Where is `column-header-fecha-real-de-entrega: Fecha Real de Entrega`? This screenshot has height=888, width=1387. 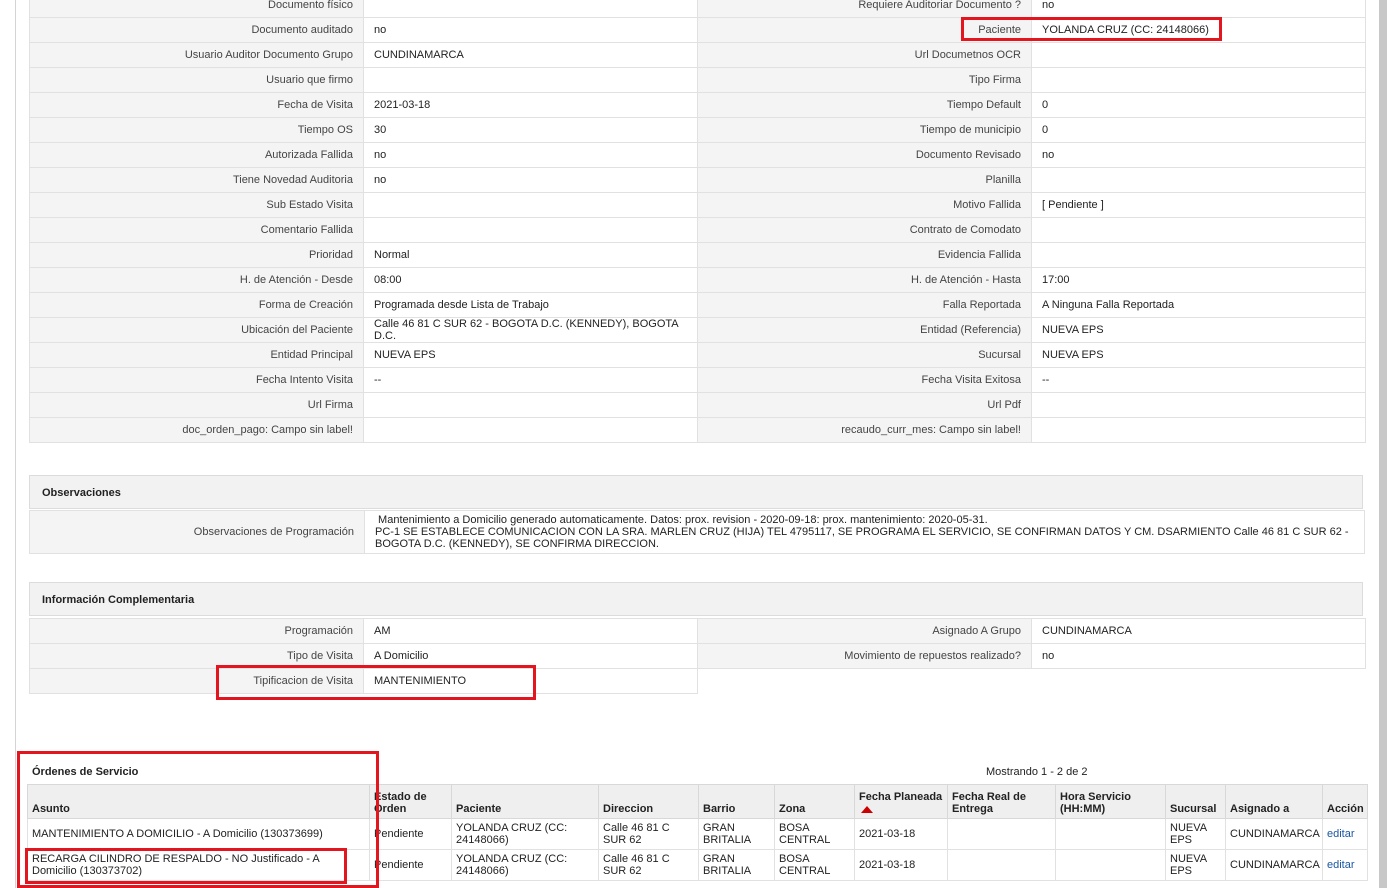
column-header-fecha-real-de-entrega: Fecha Real de Entrega is located at coordinates (1001, 801).